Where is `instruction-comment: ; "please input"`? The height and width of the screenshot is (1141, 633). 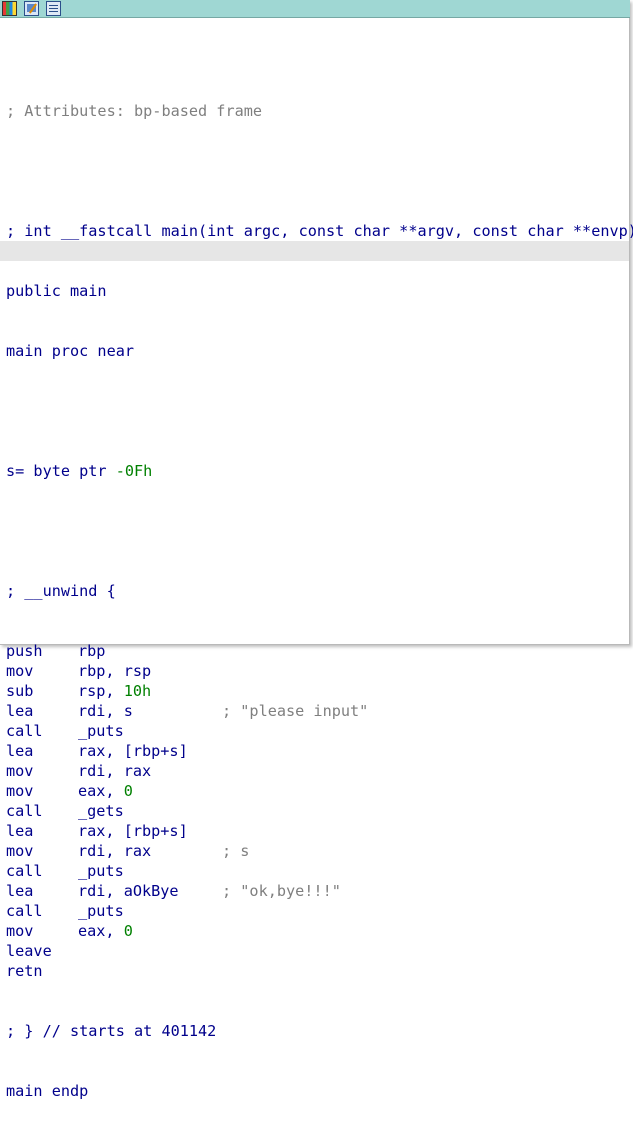
instruction-comment: ; "please input" is located at coordinates (295, 711).